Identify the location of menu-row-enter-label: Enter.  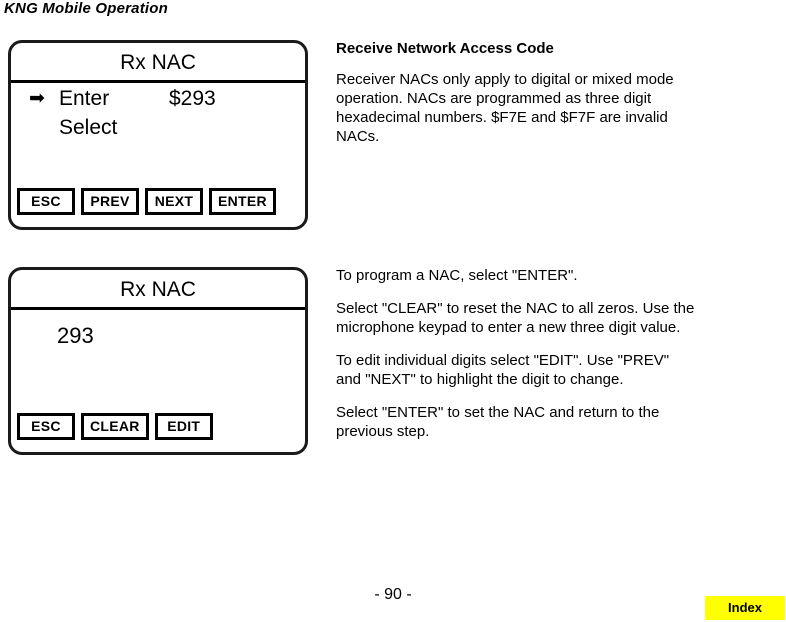
(84, 99).